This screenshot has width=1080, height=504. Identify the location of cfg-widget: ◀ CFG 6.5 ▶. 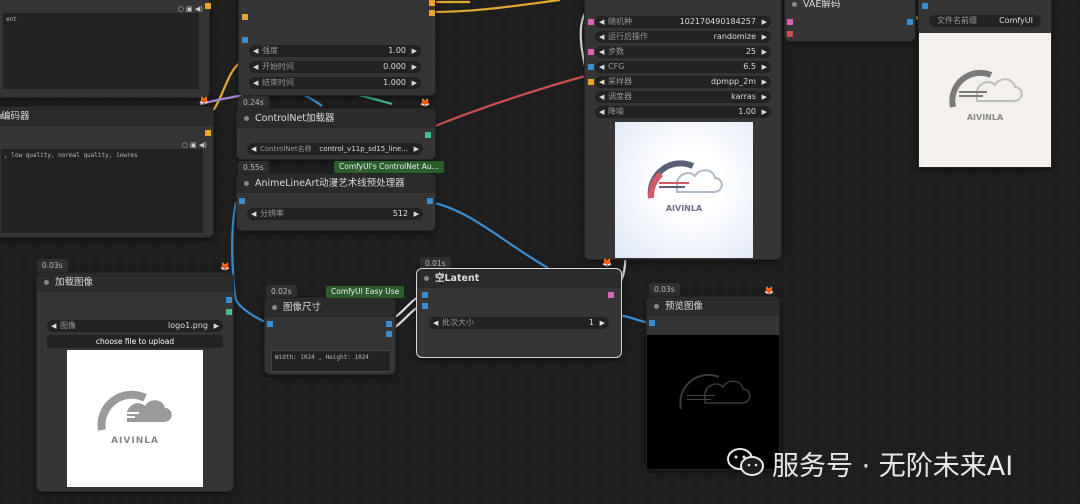
(683, 67).